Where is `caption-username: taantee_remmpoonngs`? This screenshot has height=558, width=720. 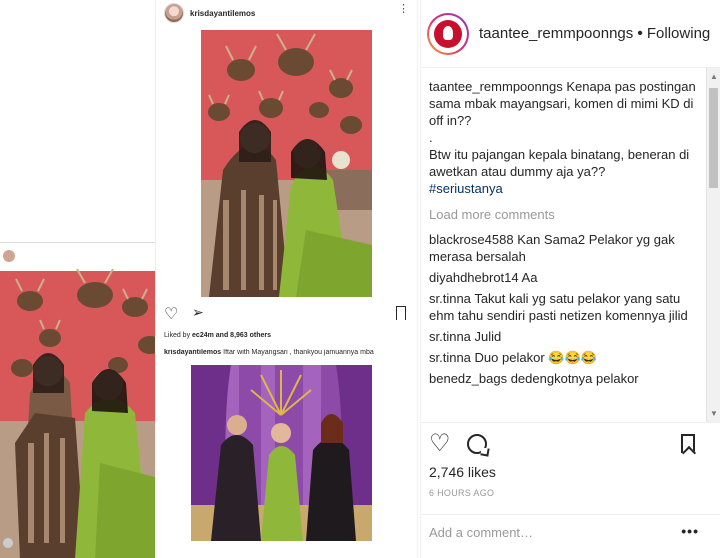 caption-username: taantee_remmpoonngs is located at coordinates (496, 86).